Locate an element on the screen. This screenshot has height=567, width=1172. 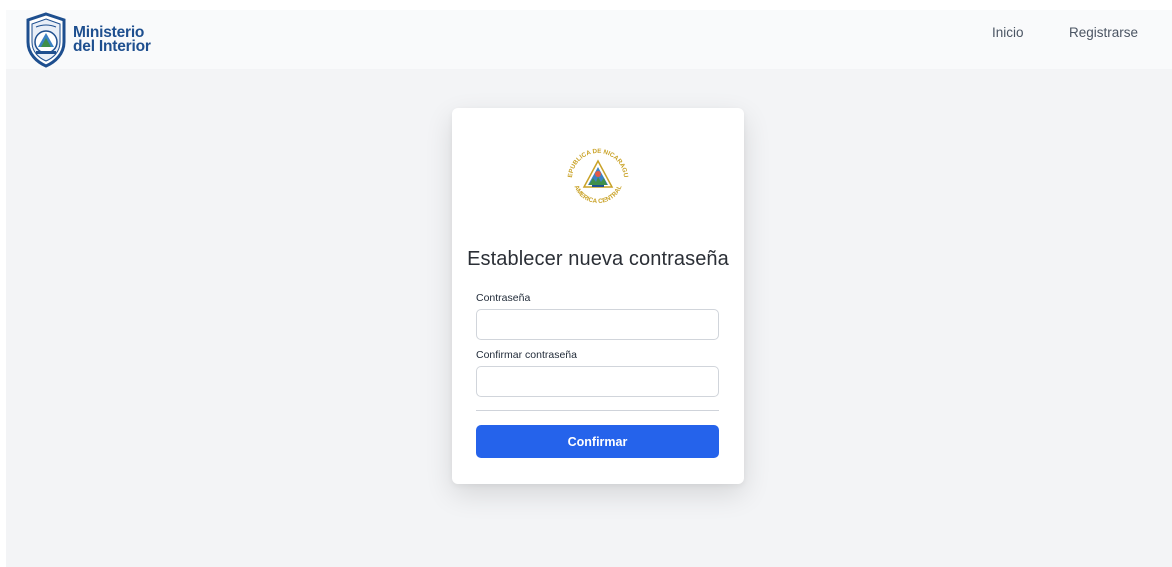
nav-link-registrarse: Registrarse is located at coordinates (1103, 32).